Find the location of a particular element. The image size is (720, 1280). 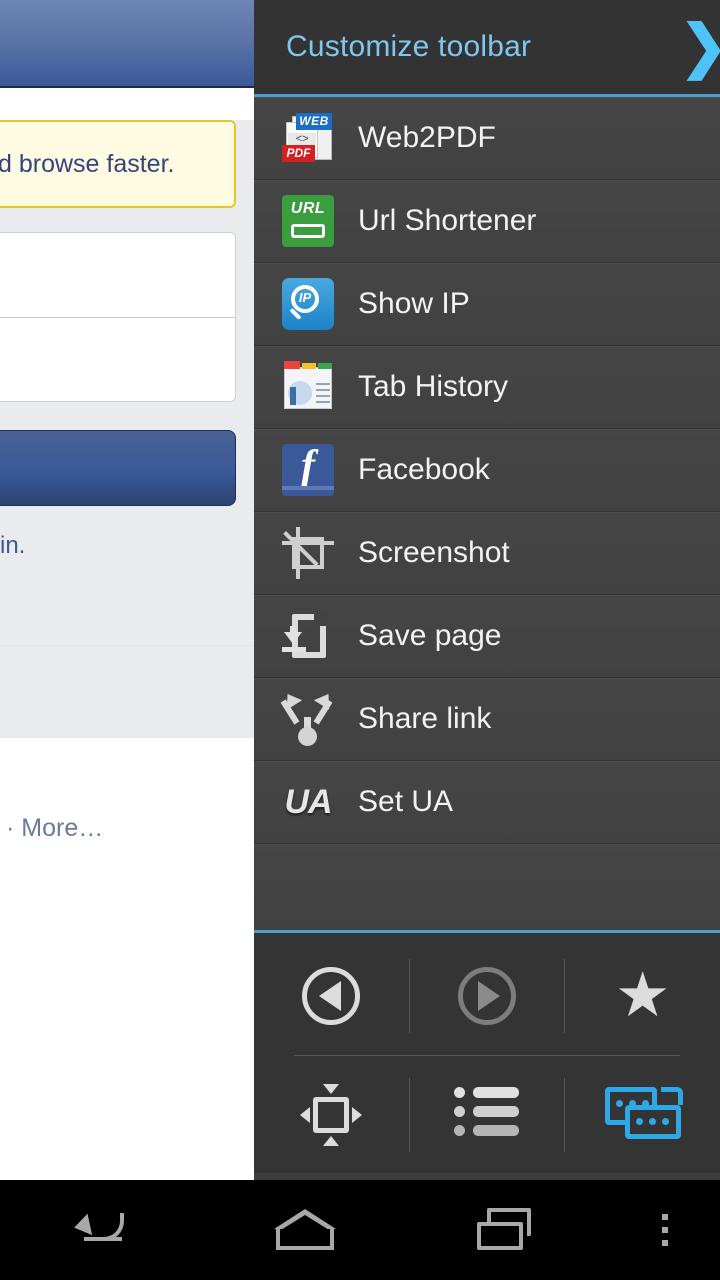

recents-nav-icon is located at coordinates (508, 1230).